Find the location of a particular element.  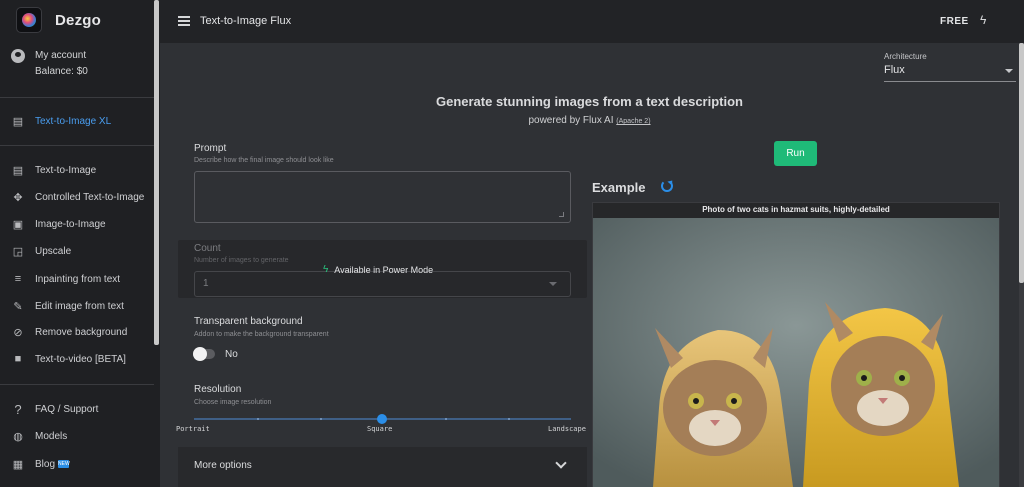

top-bar: Text-to-Image Flux FREE ϟ is located at coordinates (592, 21).